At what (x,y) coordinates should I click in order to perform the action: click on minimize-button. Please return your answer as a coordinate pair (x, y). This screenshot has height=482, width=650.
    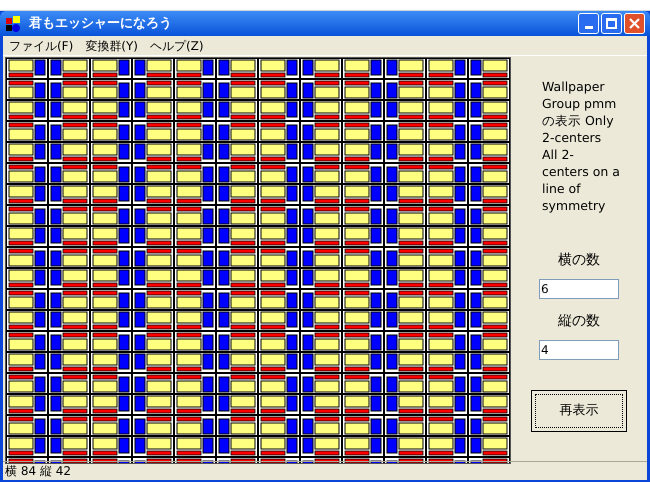
    Looking at the image, I should click on (588, 23).